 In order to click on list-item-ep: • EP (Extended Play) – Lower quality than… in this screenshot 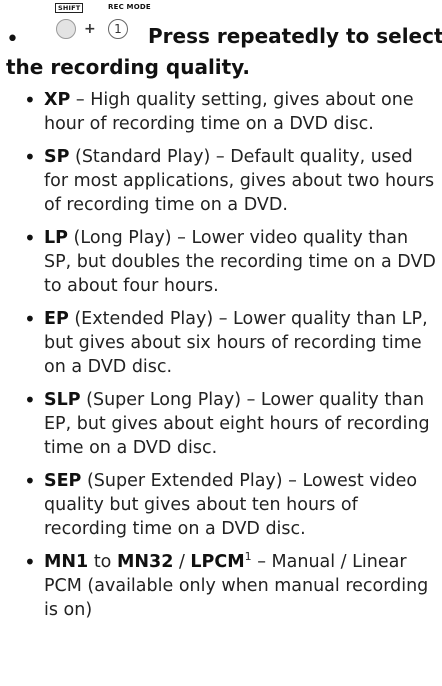, I will do `click(229, 343)`.